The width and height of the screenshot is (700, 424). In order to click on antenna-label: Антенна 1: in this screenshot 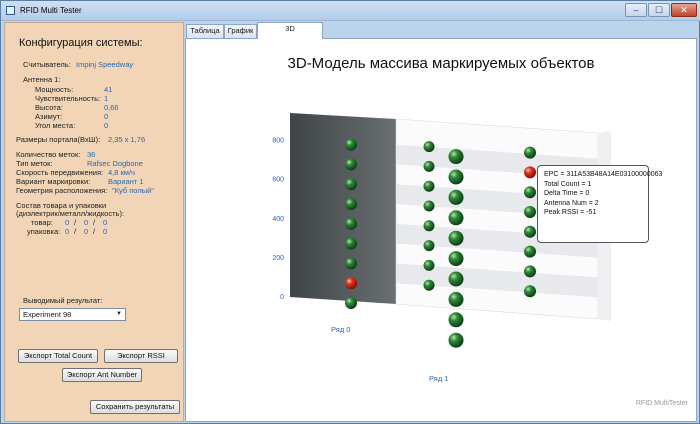, I will do `click(42, 79)`.